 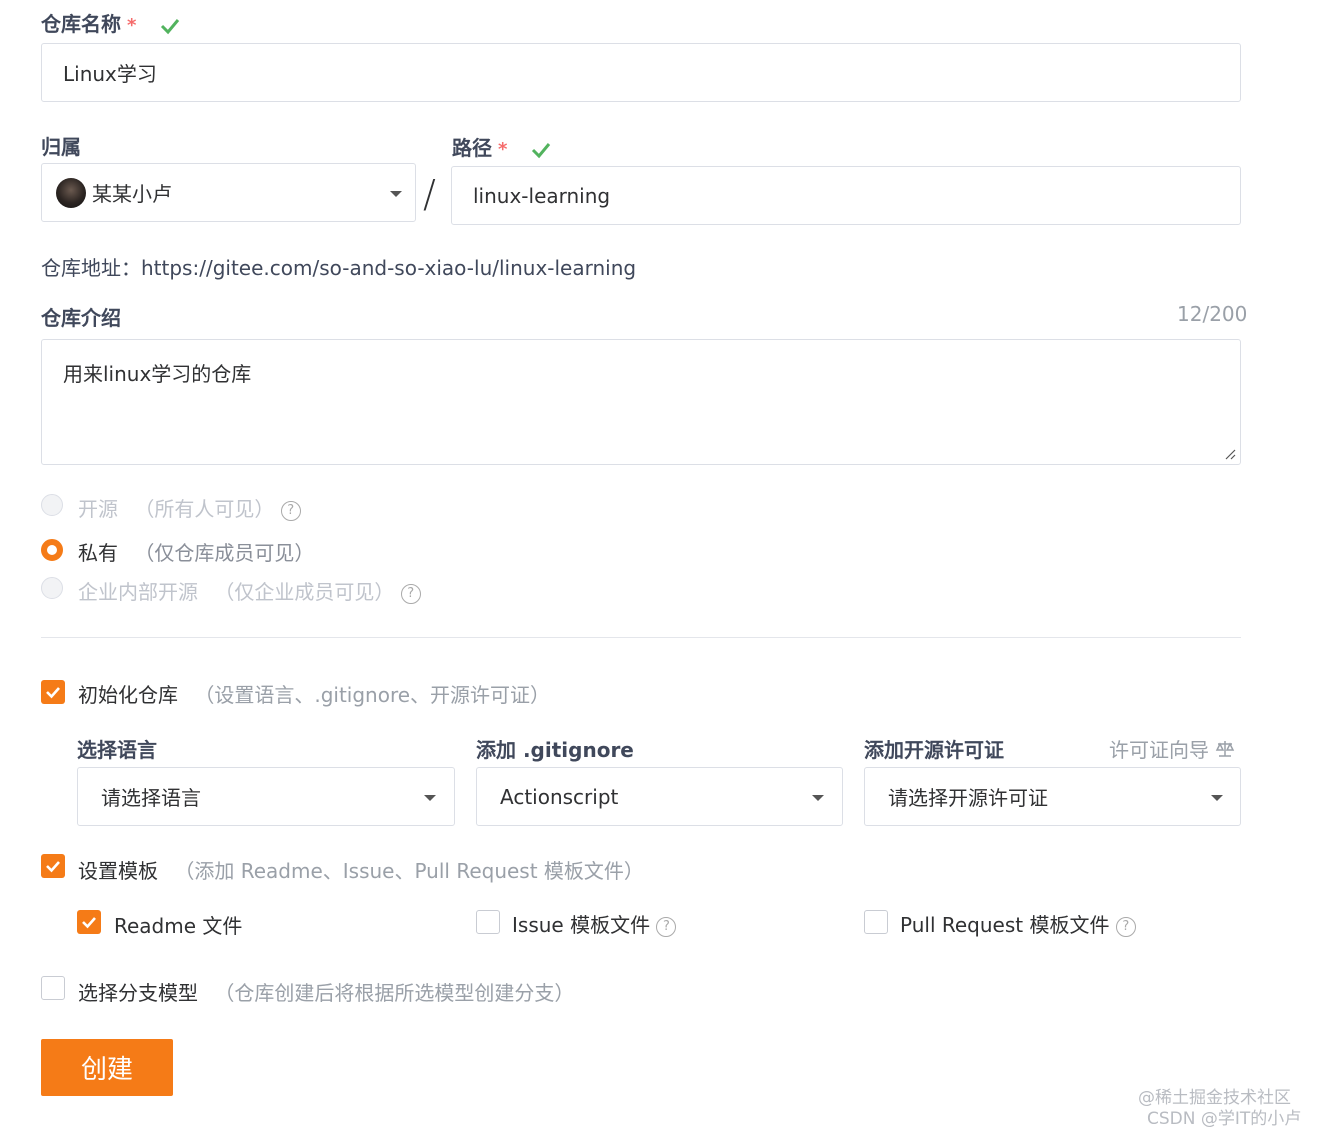 I want to click on option-private-label: 私有, so click(x=98, y=553).